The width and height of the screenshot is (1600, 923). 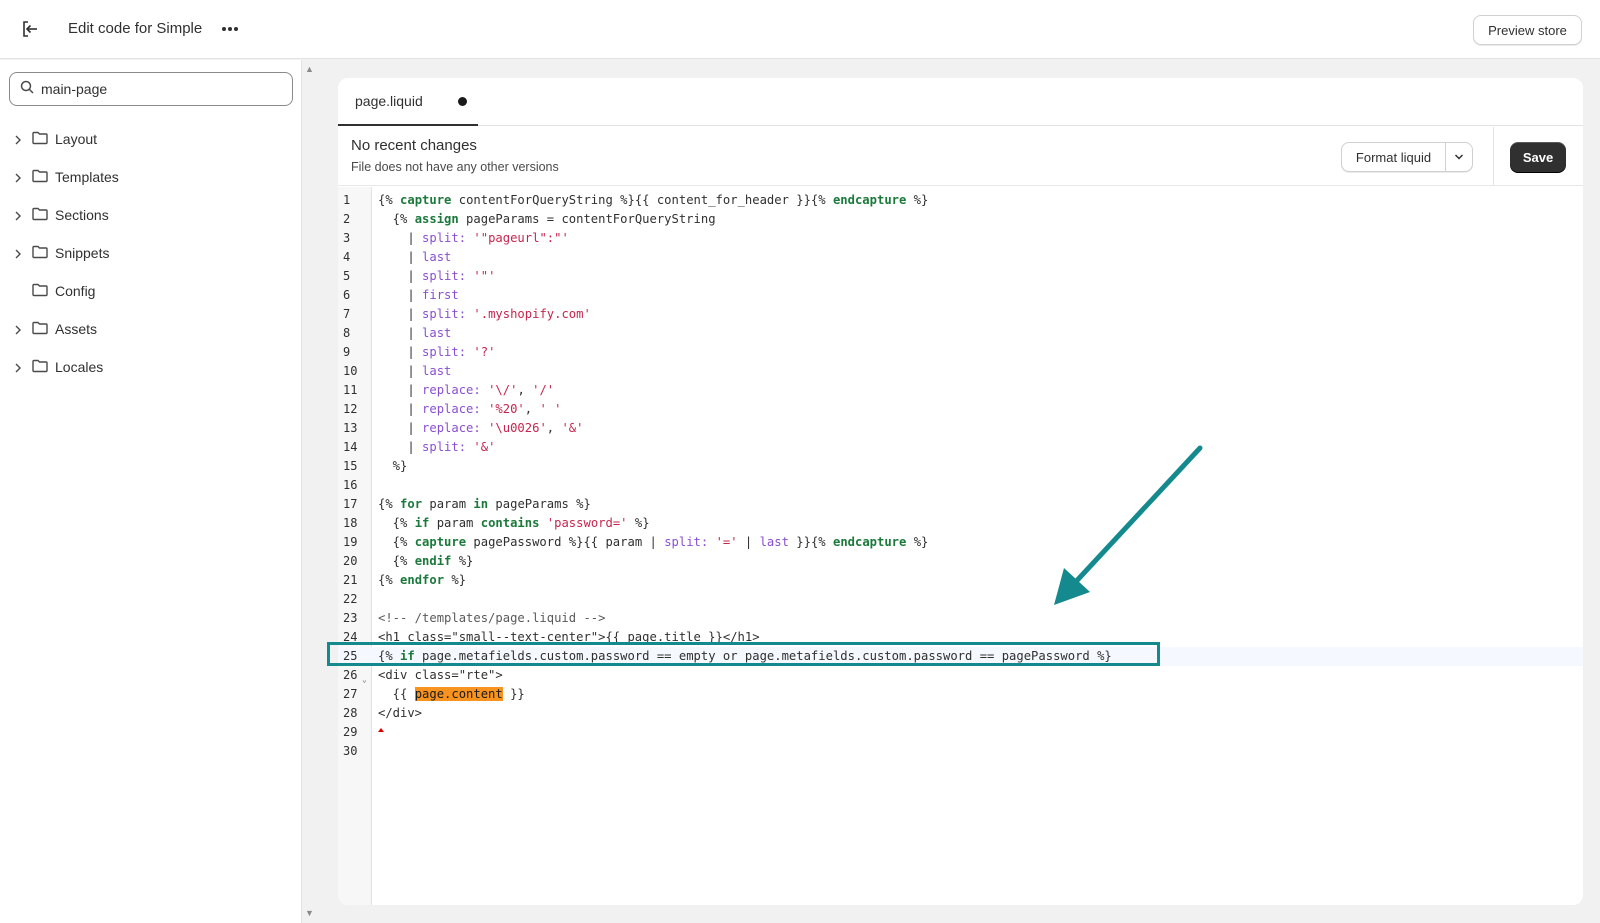 I want to click on code-line: 14 | split: '&', so click(x=960, y=447).